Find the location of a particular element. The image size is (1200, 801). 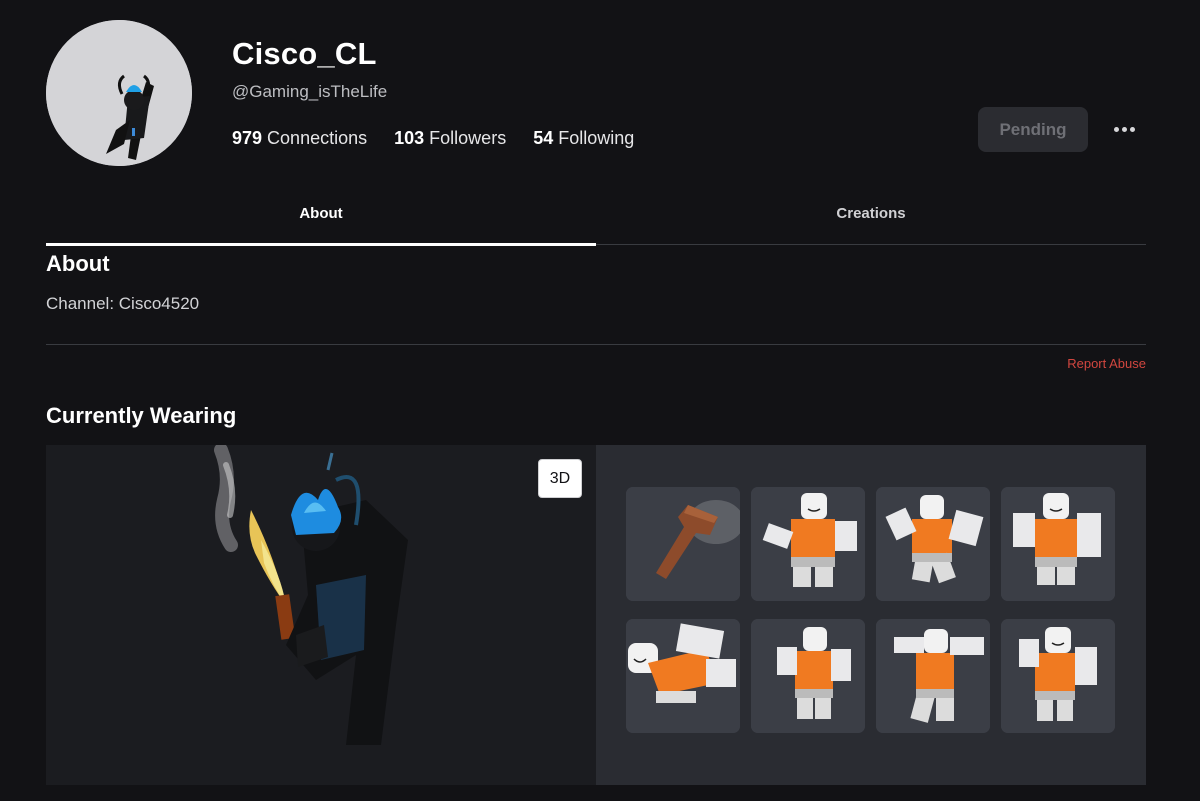

followers-stat: 103 Followers is located at coordinates (450, 138).